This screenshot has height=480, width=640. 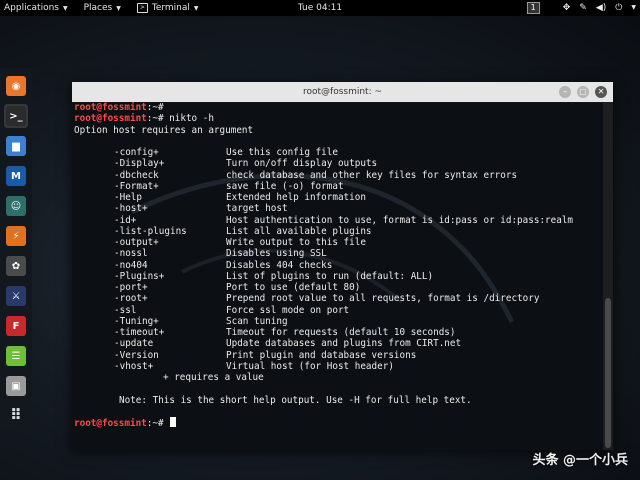 I want to click on option-flag: -port+, so click(x=131, y=287).